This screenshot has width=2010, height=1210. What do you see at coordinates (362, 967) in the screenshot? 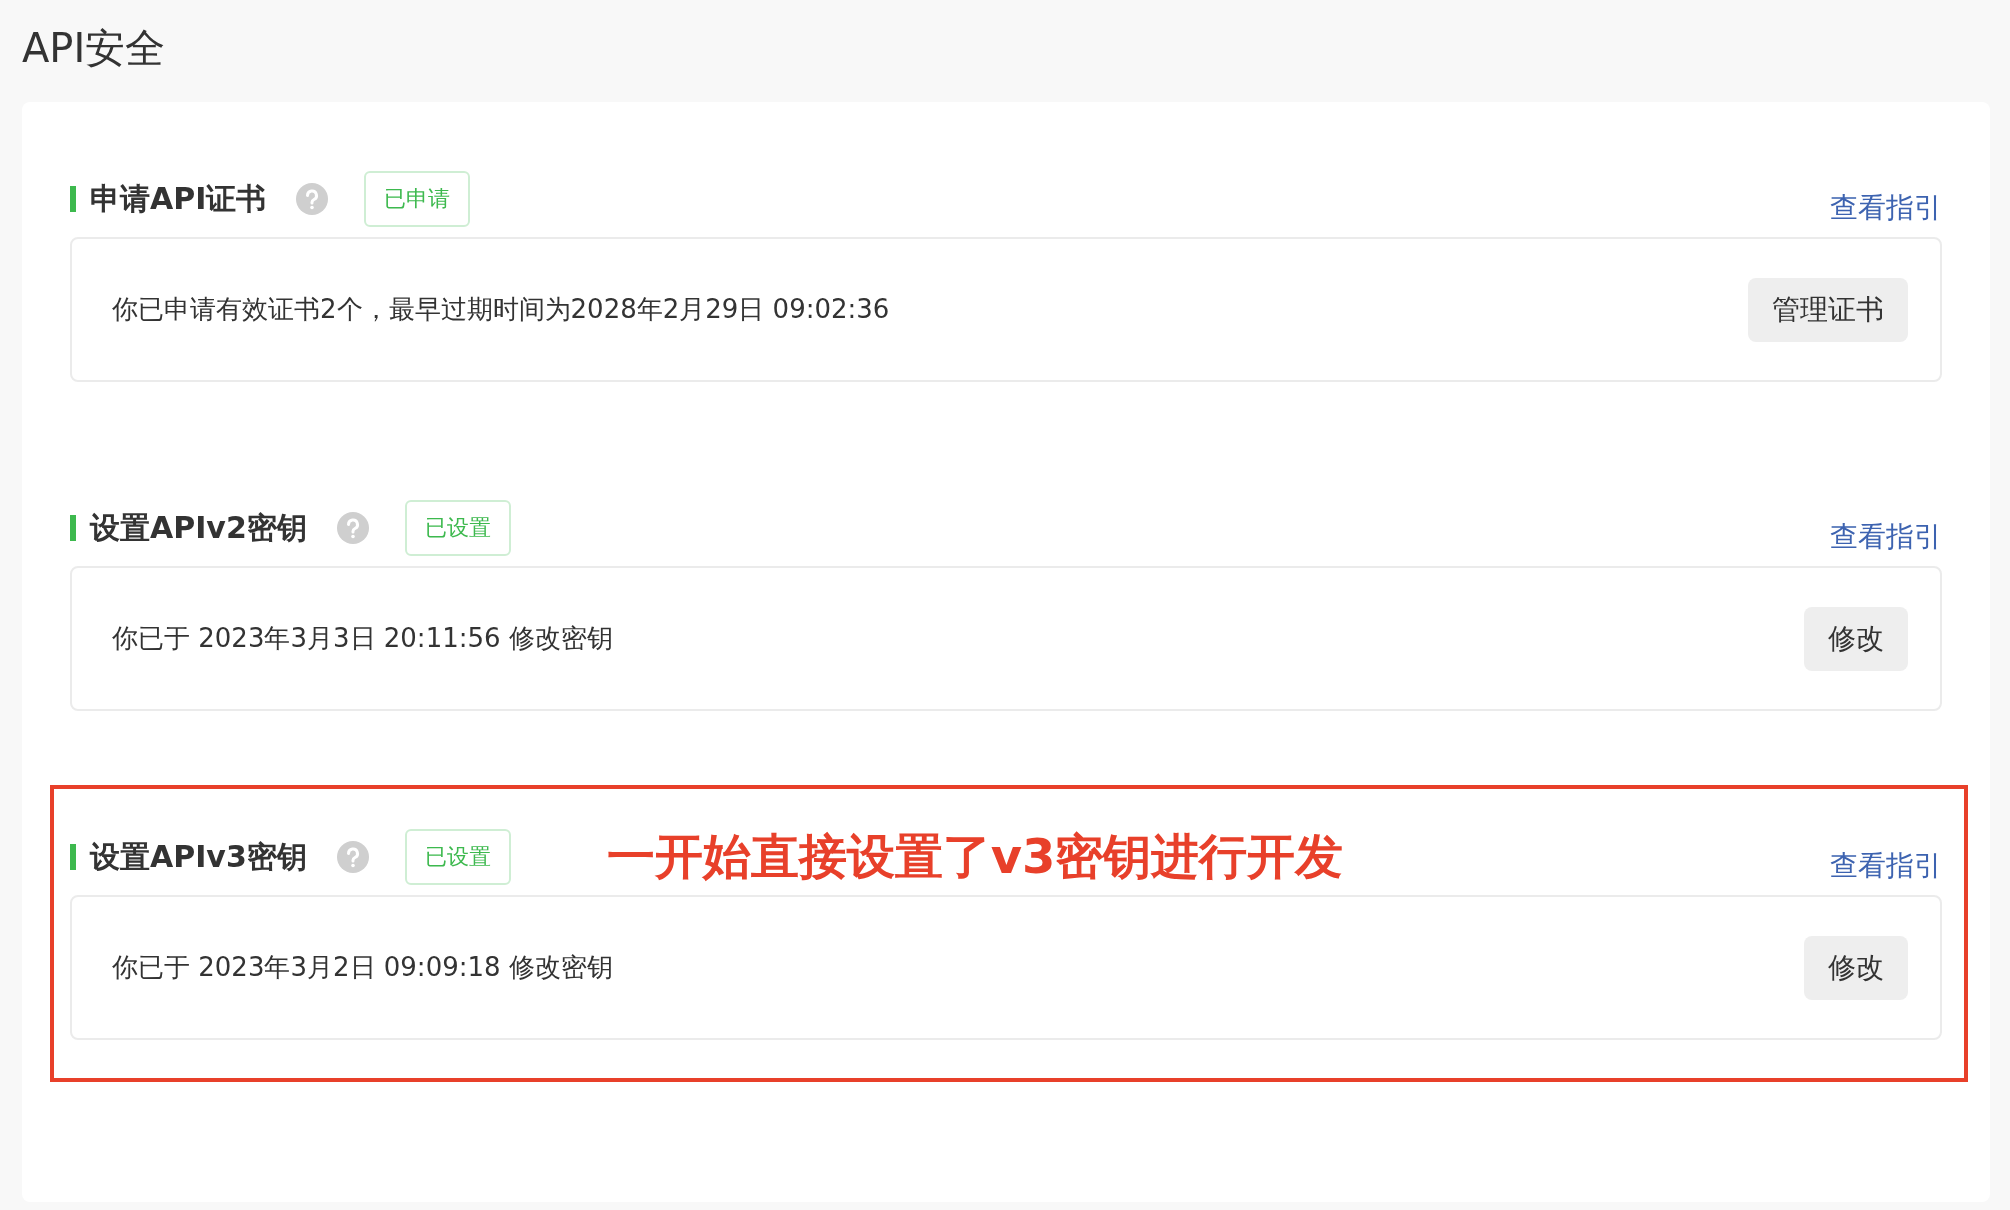
I see `status-message: 你已于 2023年3月2日 09:09:18 修改密钥` at bounding box center [362, 967].